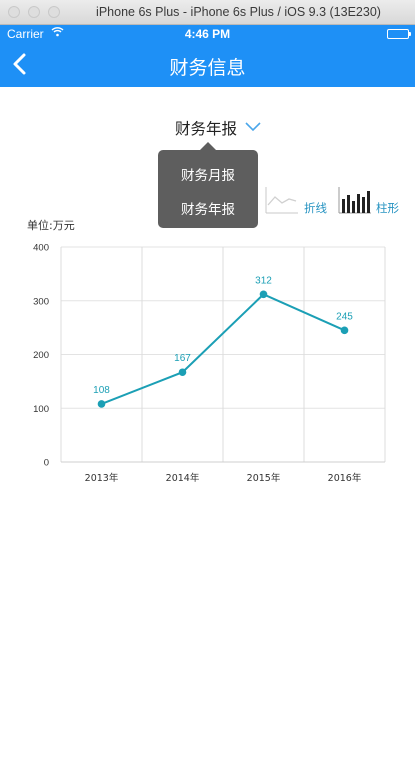 This screenshot has height=759, width=415. Describe the element at coordinates (46, 463) in the screenshot. I see `y-tick-label: 0` at that location.